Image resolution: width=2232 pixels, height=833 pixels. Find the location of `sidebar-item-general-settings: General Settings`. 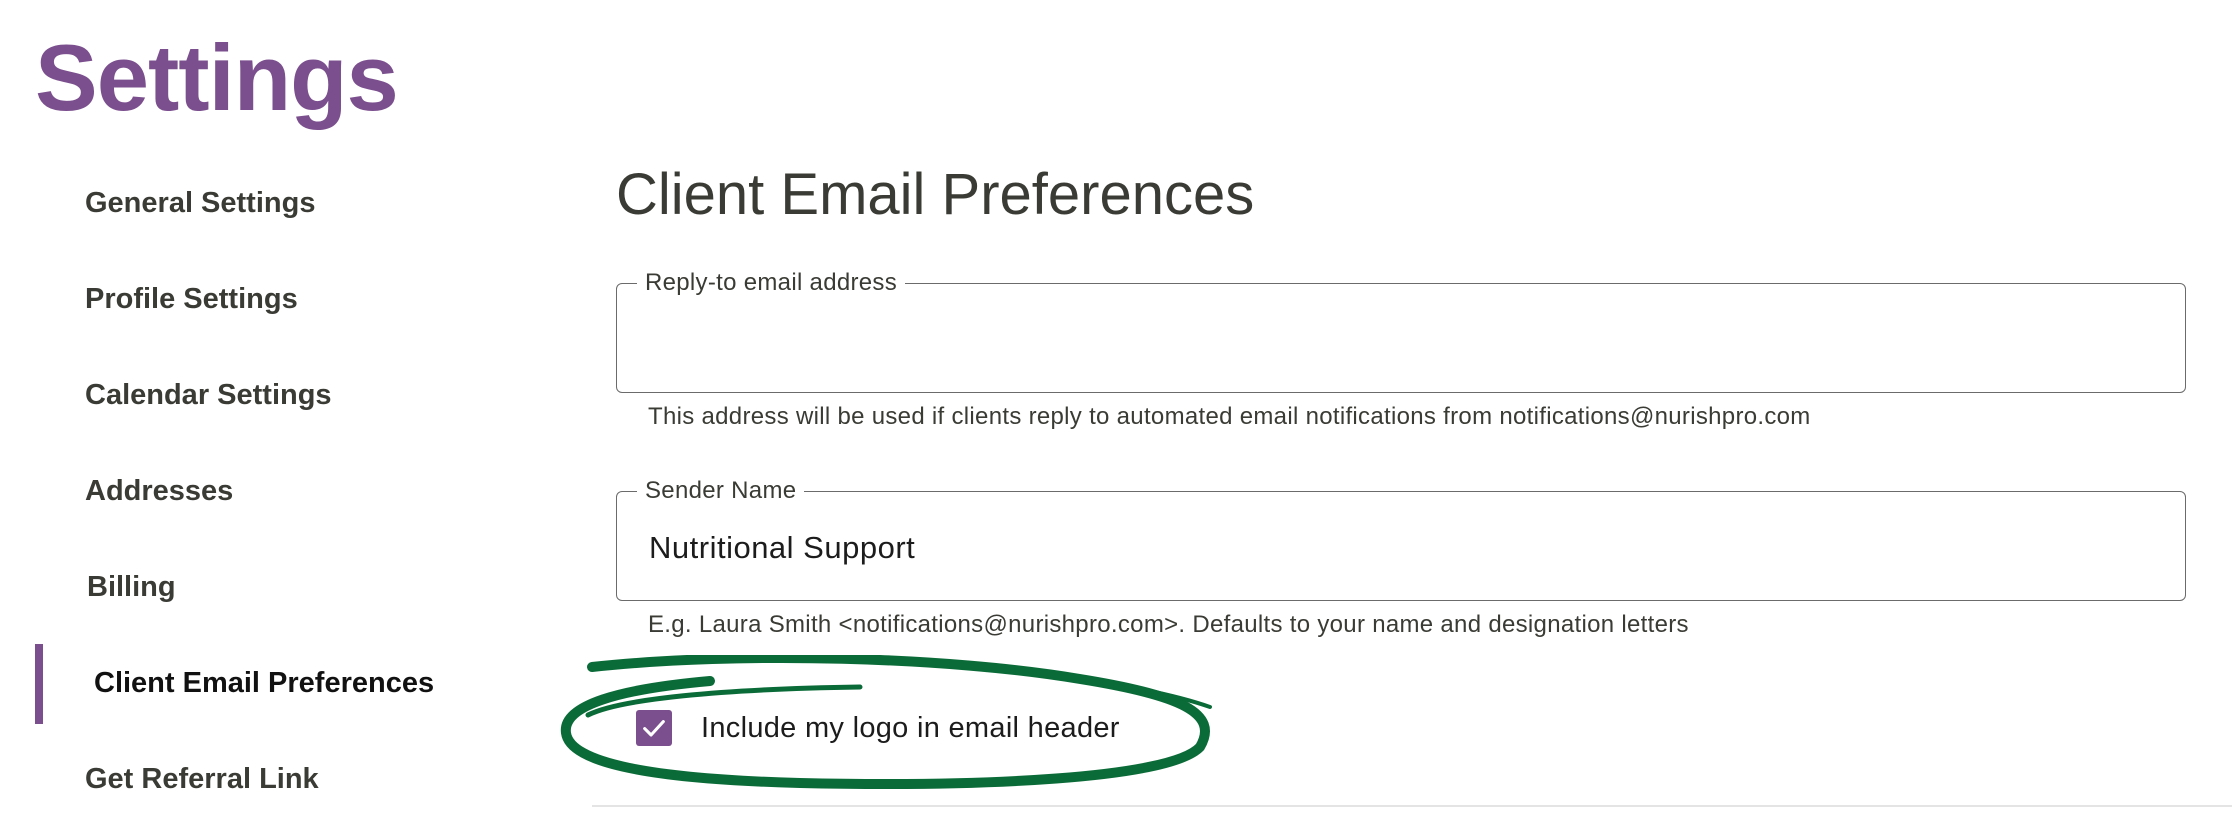

sidebar-item-general-settings: General Settings is located at coordinates (295, 203).